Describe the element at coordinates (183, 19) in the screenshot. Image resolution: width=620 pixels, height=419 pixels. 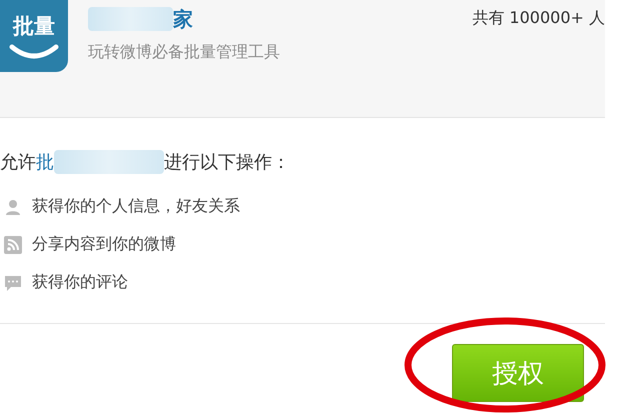
I see `app-name: 家` at that location.